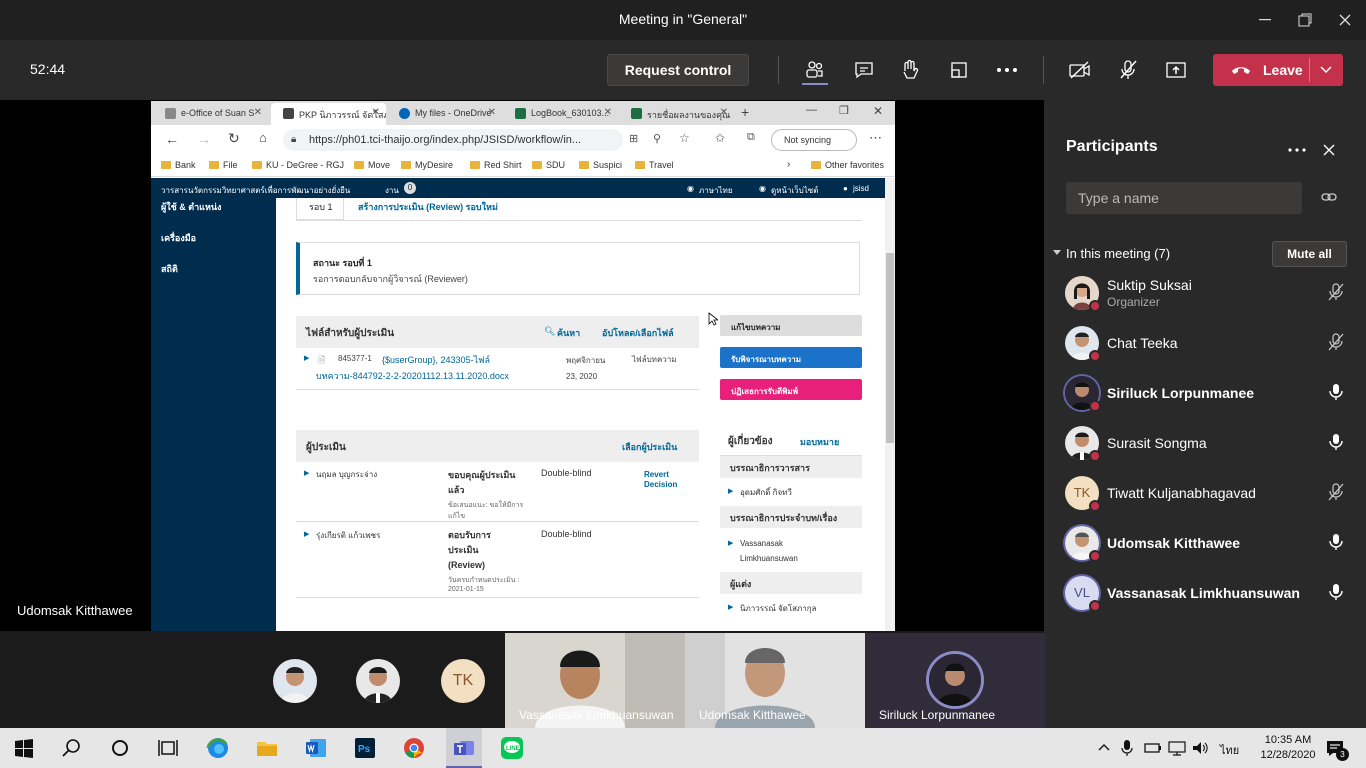  What do you see at coordinates (1205, 593) in the screenshot?
I see `participant-row: VL Vassanasak Limkhuansuwan` at bounding box center [1205, 593].